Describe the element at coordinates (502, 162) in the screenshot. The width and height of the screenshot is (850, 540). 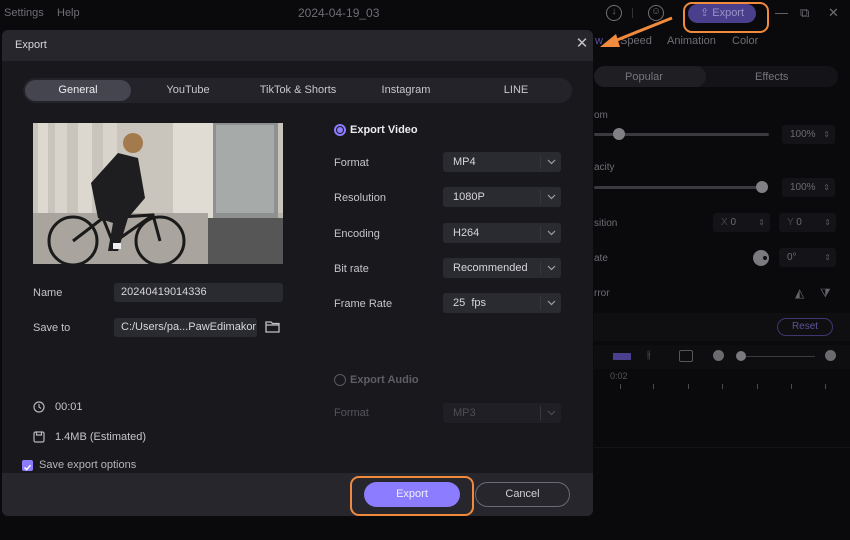
I see `format-select: MP4` at that location.